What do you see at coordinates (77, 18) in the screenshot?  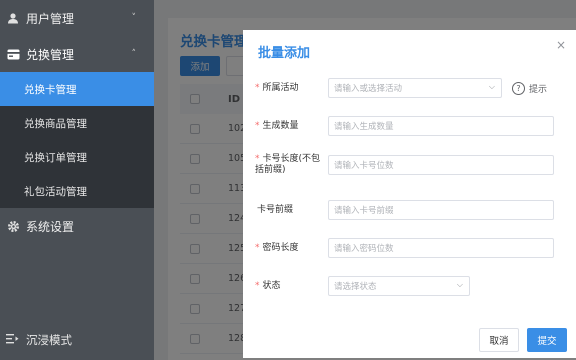 I see `sidebar-group-user-management: 用户管理 ˅` at bounding box center [77, 18].